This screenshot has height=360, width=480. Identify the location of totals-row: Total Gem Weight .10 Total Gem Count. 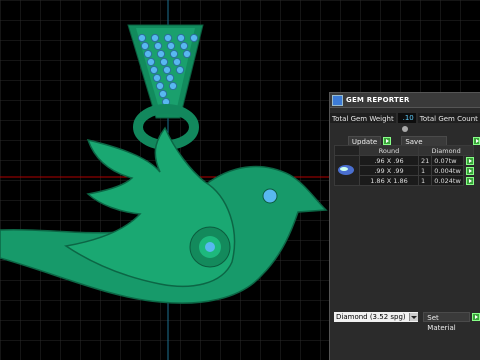
(405, 117).